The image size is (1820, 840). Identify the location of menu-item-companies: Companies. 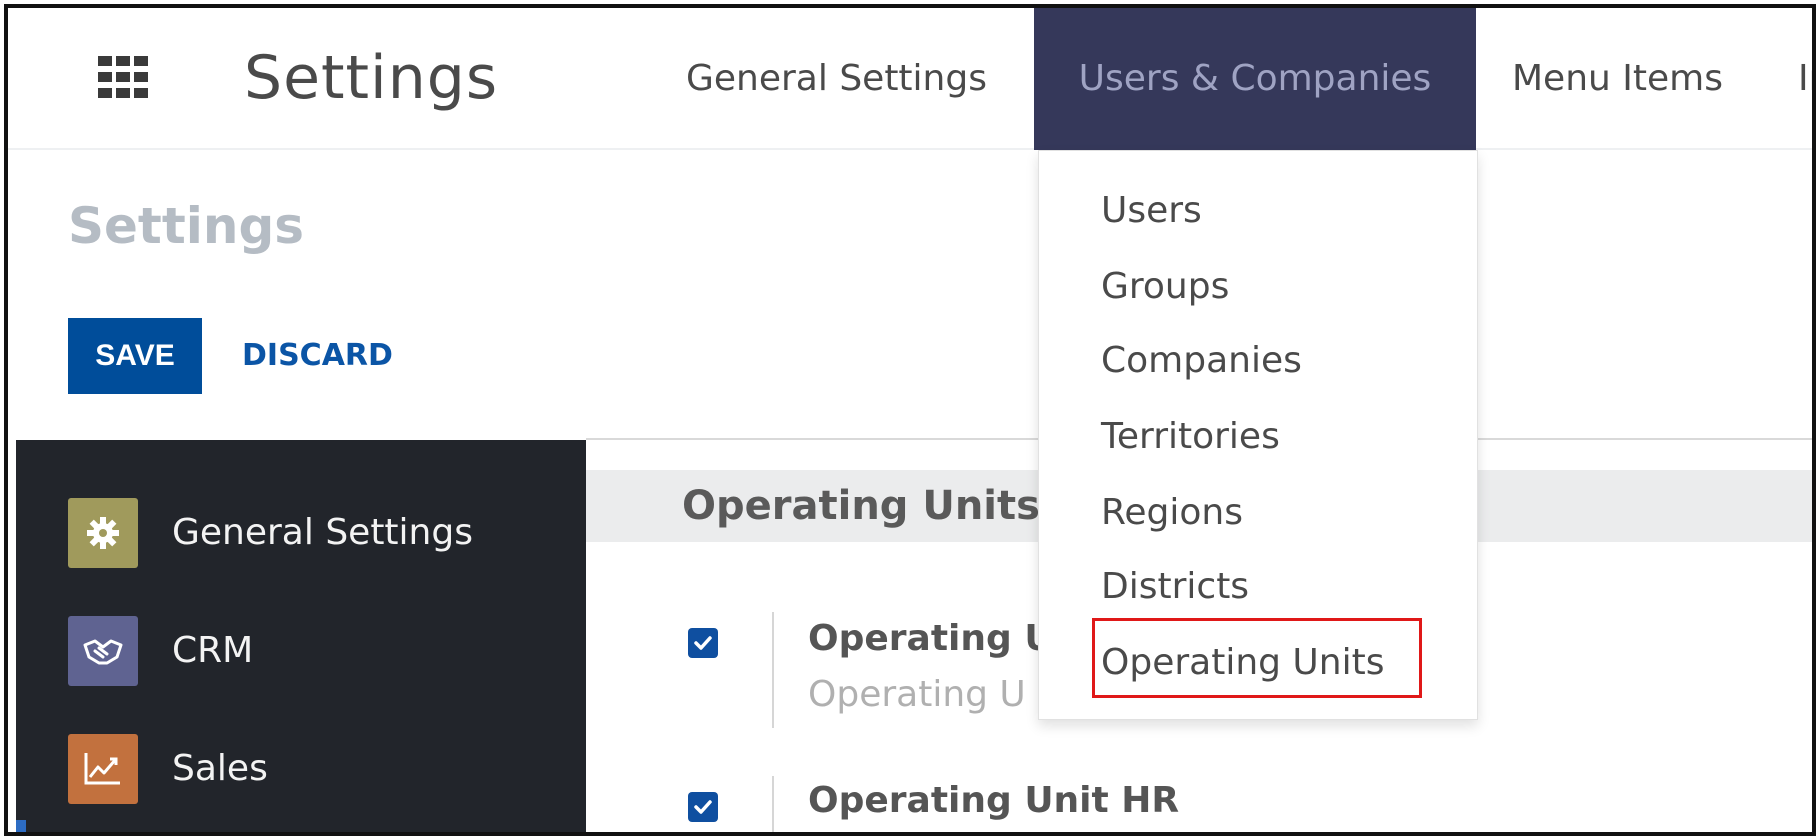
(1201, 361).